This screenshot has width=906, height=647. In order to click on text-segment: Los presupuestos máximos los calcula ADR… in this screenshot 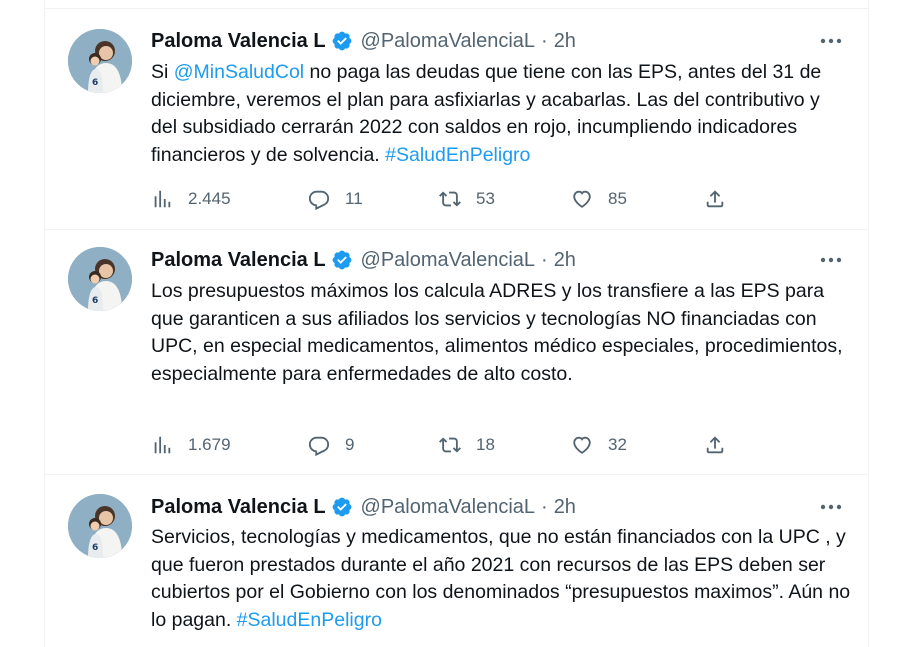, I will do `click(497, 332)`.